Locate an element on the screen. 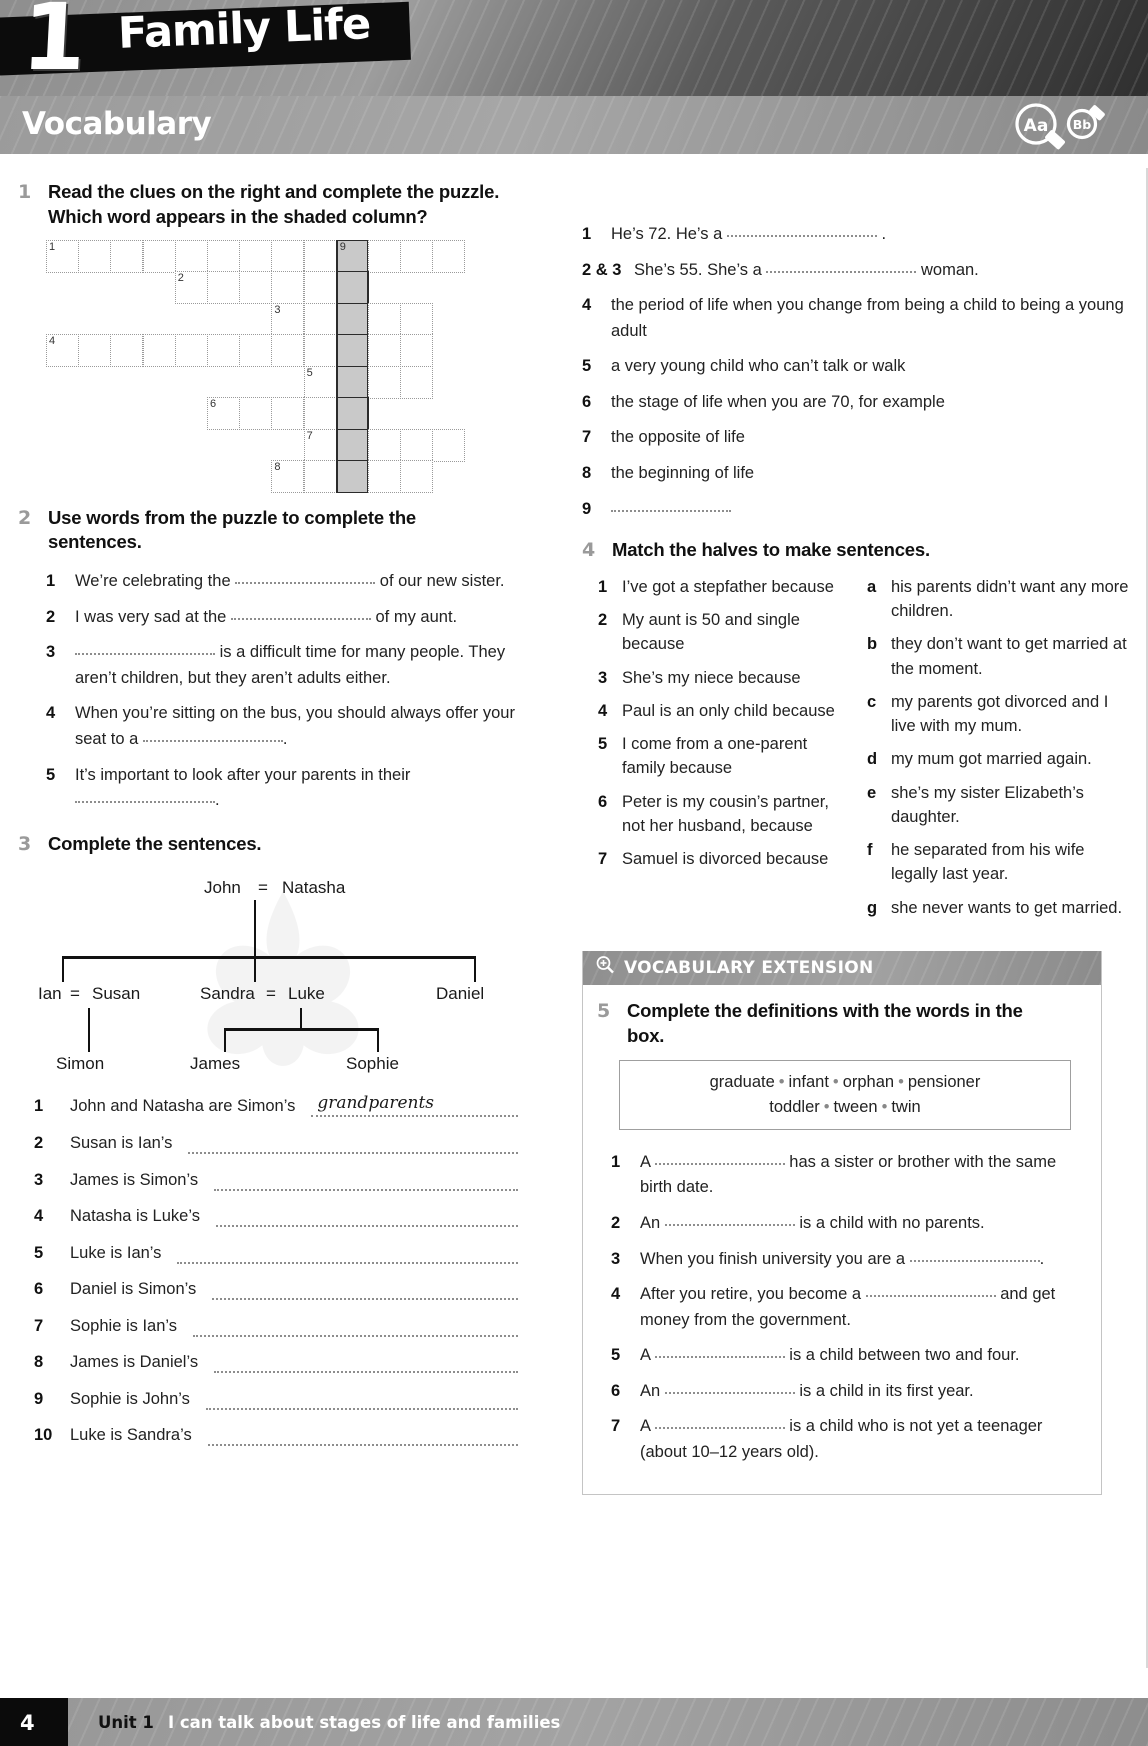 The width and height of the screenshot is (1148, 1746). crossword-cell: 8 is located at coordinates (288, 477).